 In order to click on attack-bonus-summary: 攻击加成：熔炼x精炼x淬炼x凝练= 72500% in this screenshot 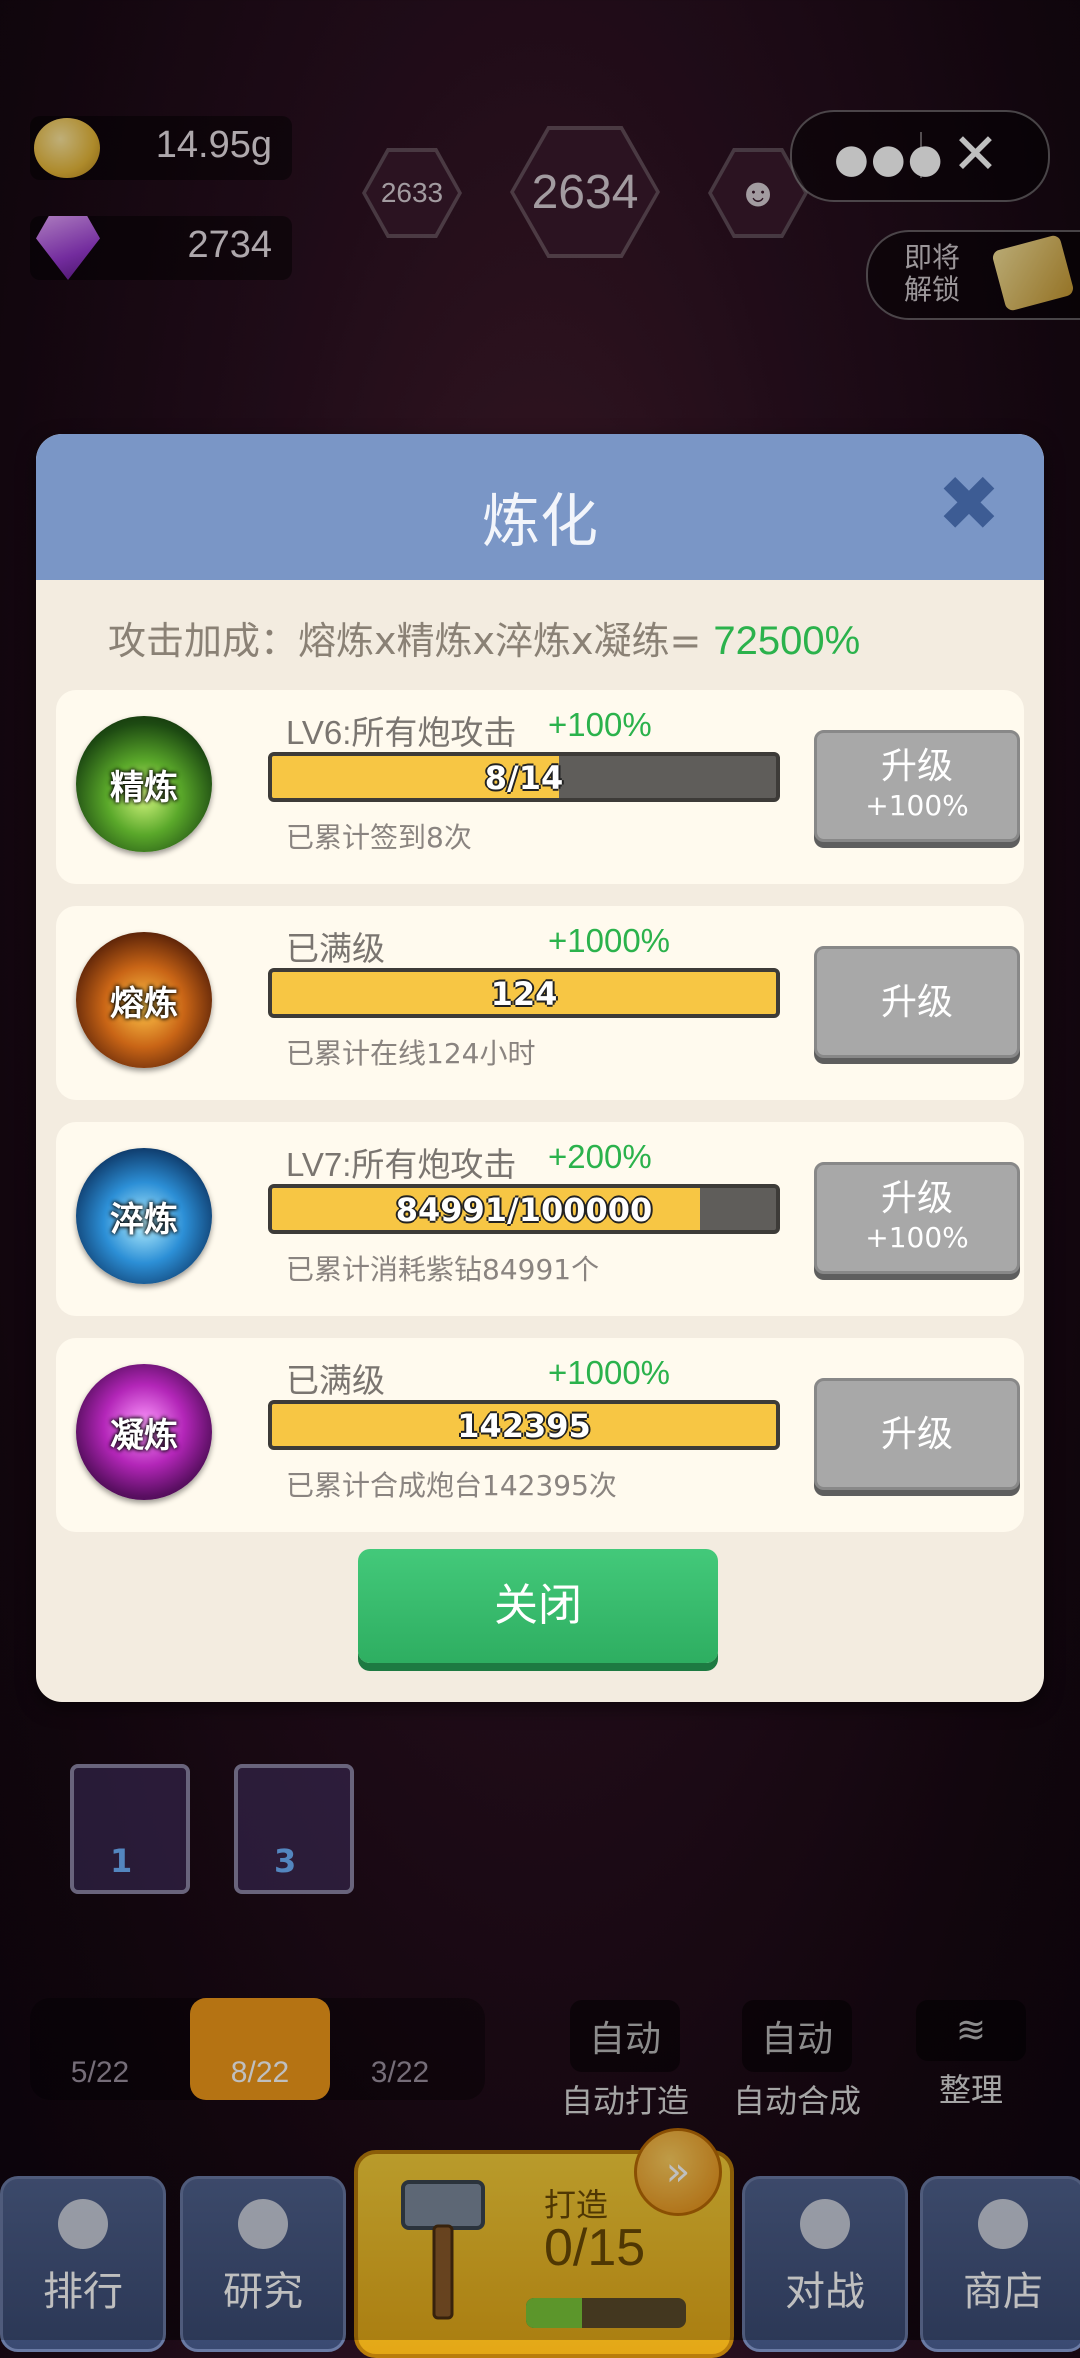, I will do `click(484, 641)`.